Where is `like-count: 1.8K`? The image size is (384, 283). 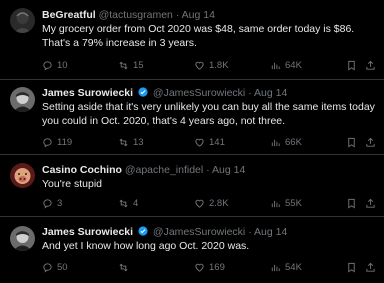
like-count: 1.8K is located at coordinates (219, 65).